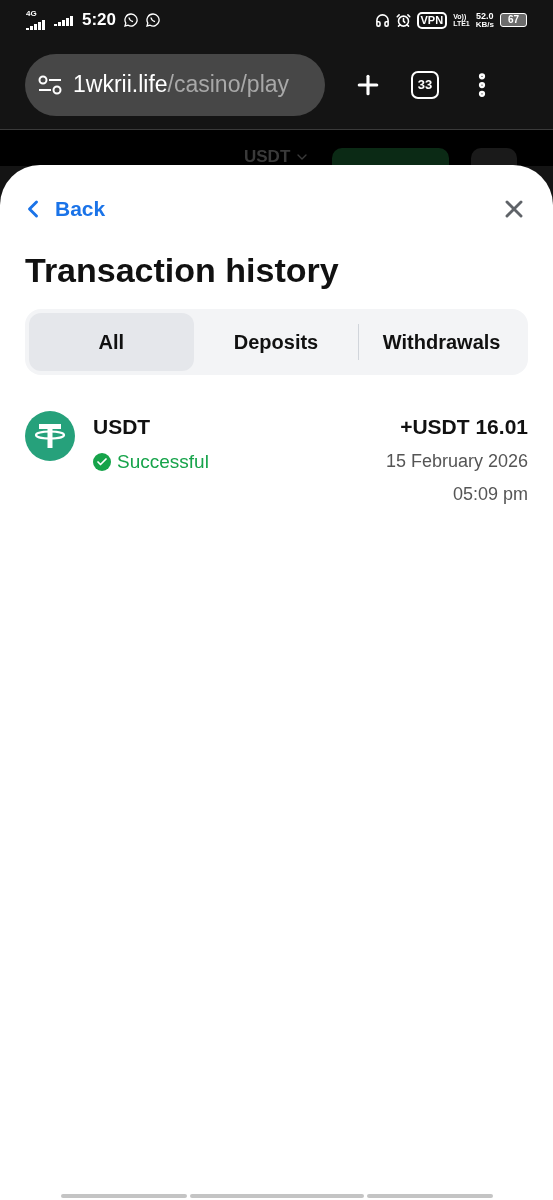  I want to click on filter-tab: Withdrawals, so click(441, 341).